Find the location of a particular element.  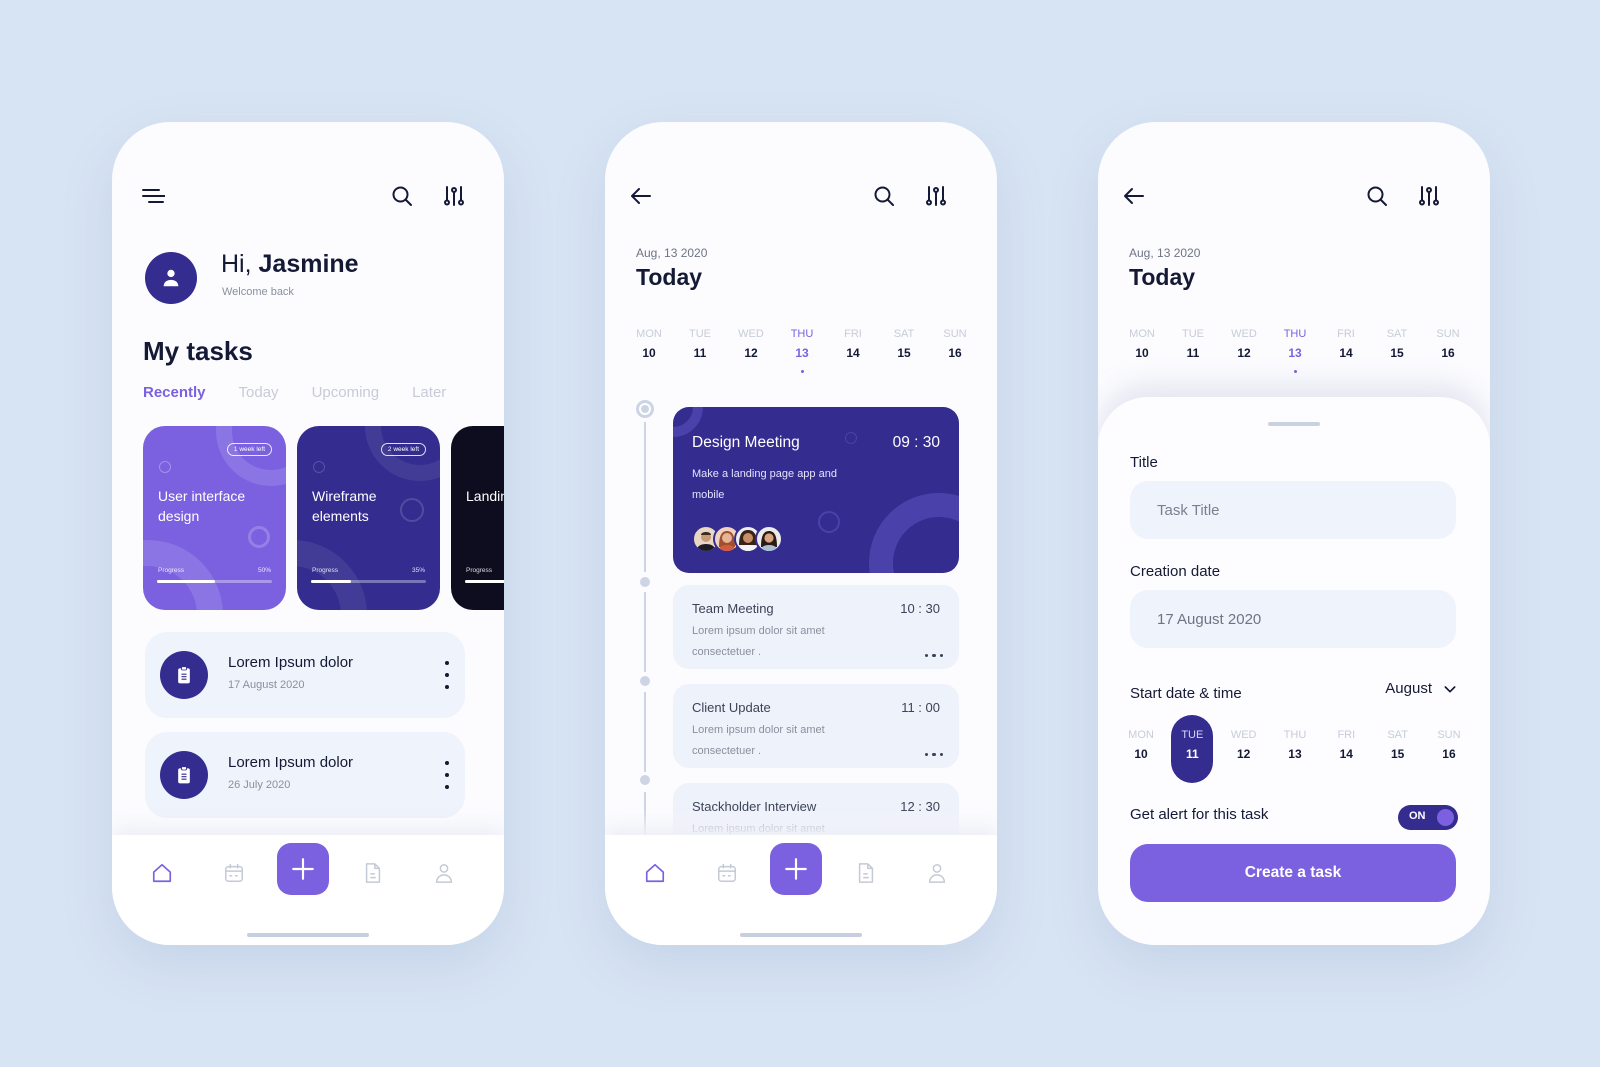

list-item: Lorem Ipsum dolor 17 August 2020 is located at coordinates (305, 675).